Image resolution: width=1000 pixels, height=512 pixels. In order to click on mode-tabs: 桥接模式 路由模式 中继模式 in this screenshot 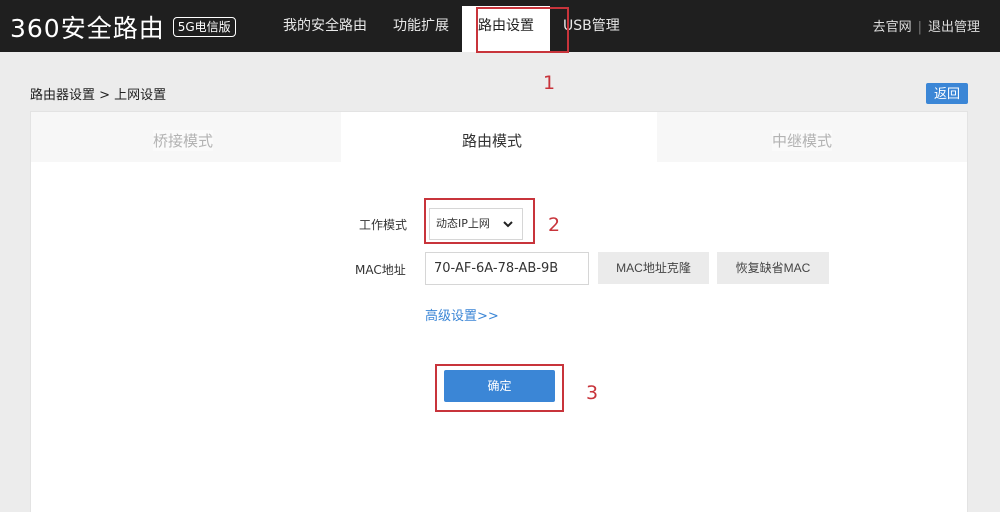, I will do `click(499, 138)`.